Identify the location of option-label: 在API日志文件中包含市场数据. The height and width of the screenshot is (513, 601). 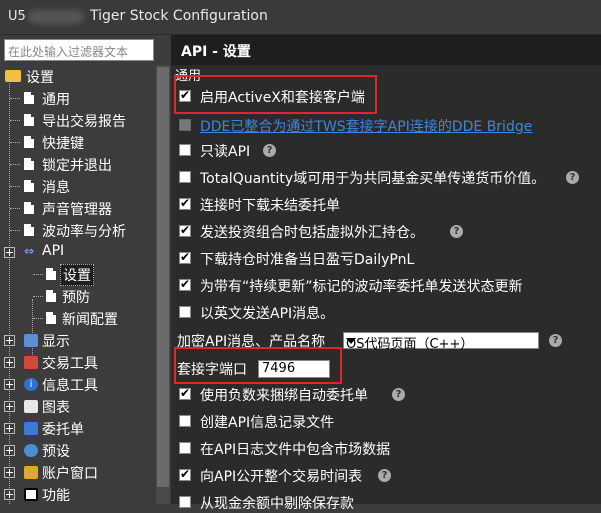
(295, 450).